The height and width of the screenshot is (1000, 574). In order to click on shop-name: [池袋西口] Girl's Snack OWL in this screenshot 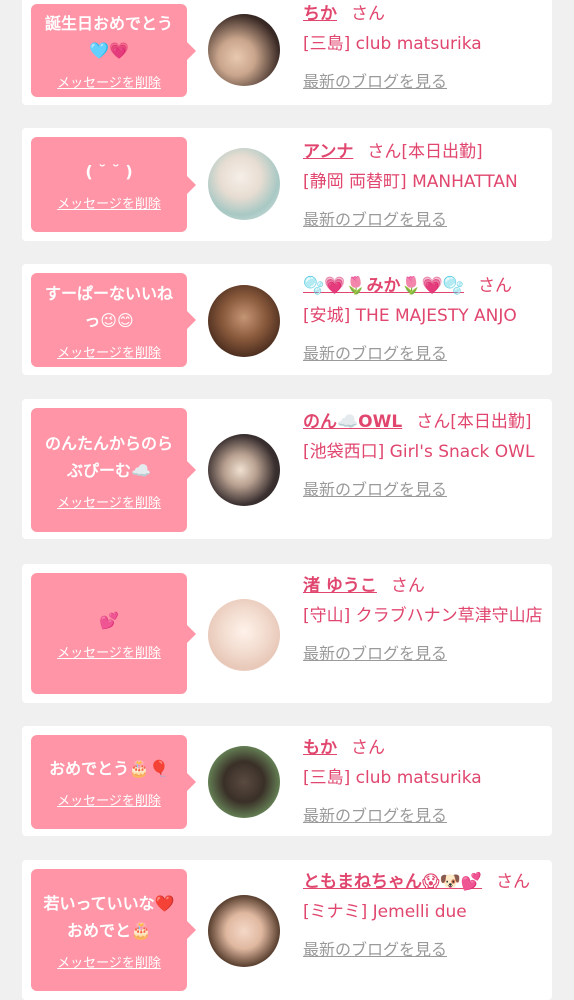, I will do `click(419, 452)`.